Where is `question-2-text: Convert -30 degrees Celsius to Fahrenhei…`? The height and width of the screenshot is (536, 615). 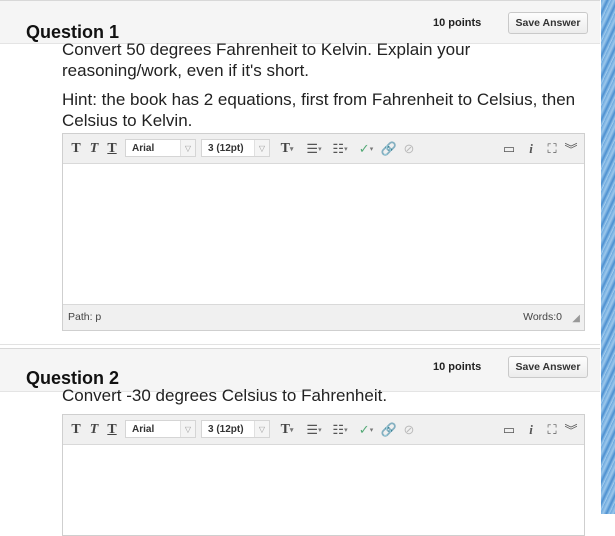
question-2-text: Convert -30 degrees Celsius to Fahrenhei… is located at coordinates (225, 395).